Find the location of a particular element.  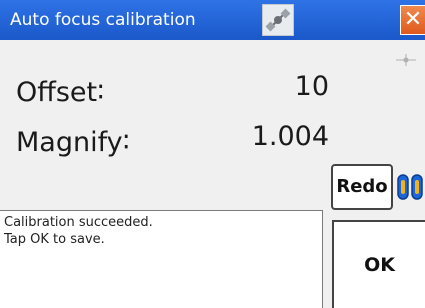

status-message-line: Tap OK to save. is located at coordinates (54, 239).